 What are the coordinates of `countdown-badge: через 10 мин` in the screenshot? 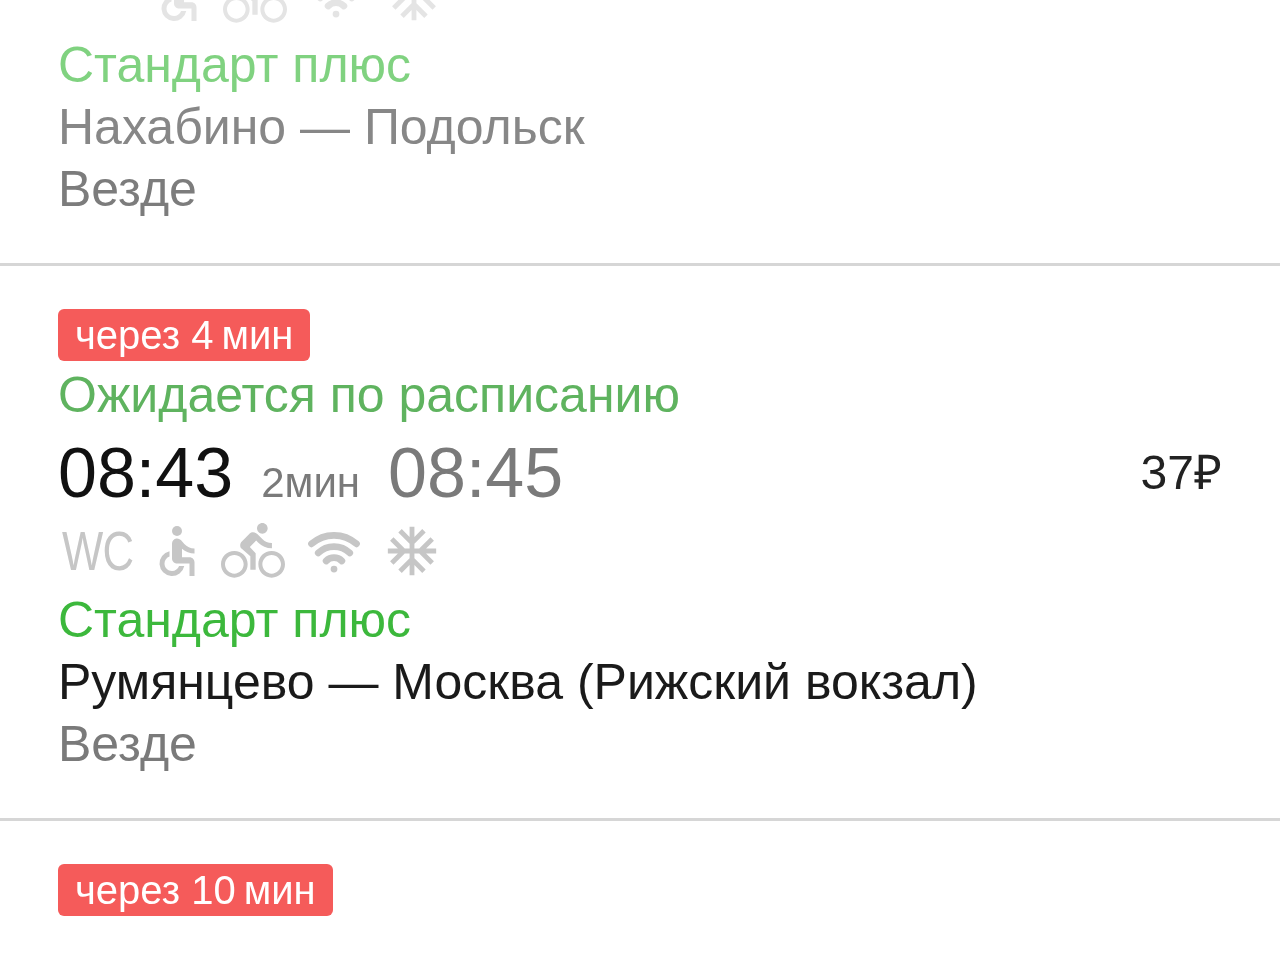 It's located at (195, 890).